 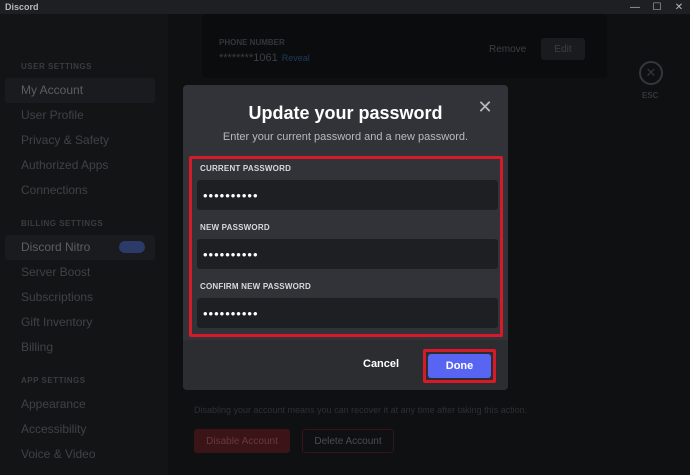 I want to click on disable-account-button: Disable Account, so click(x=242, y=441).